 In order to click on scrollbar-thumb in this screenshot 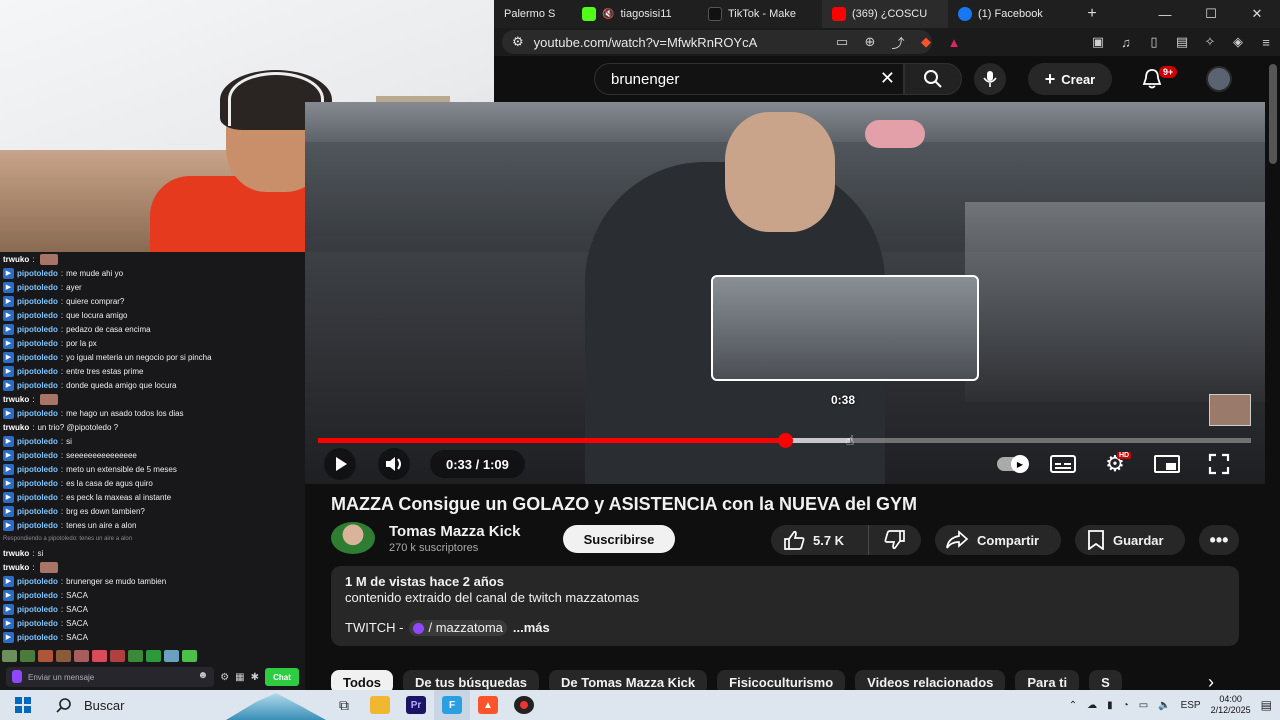, I will do `click(1273, 114)`.